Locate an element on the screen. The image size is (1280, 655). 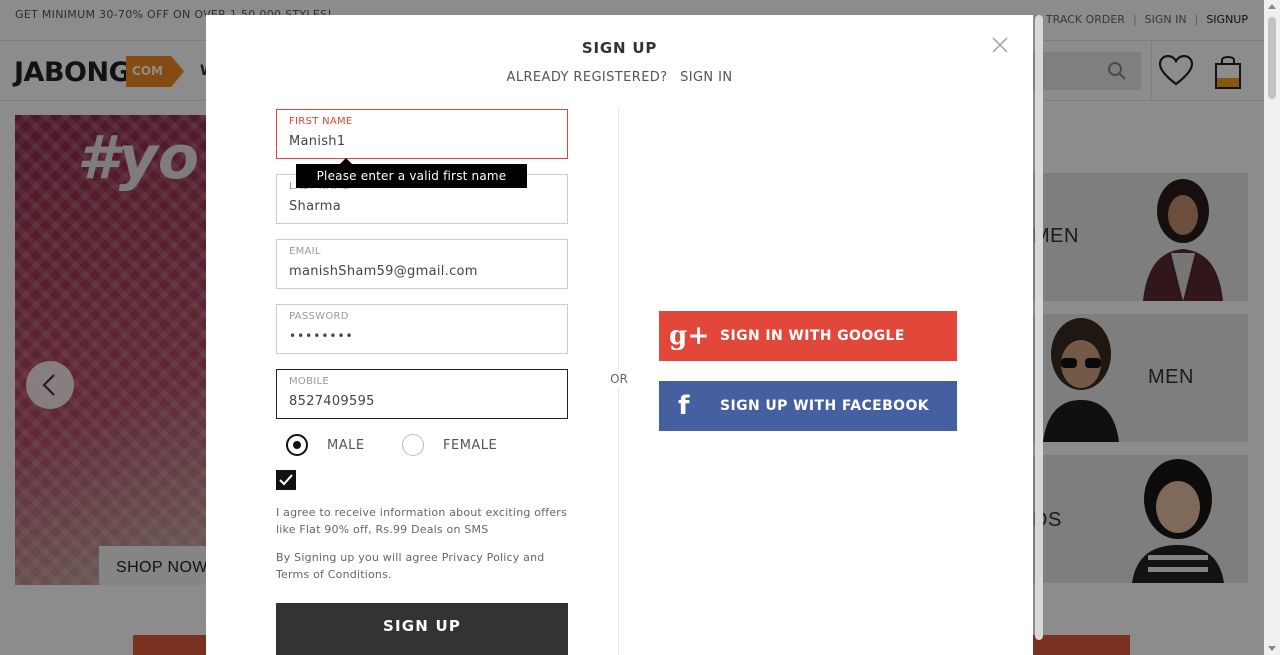
page-scrollbar is located at coordinates (1272, 327).